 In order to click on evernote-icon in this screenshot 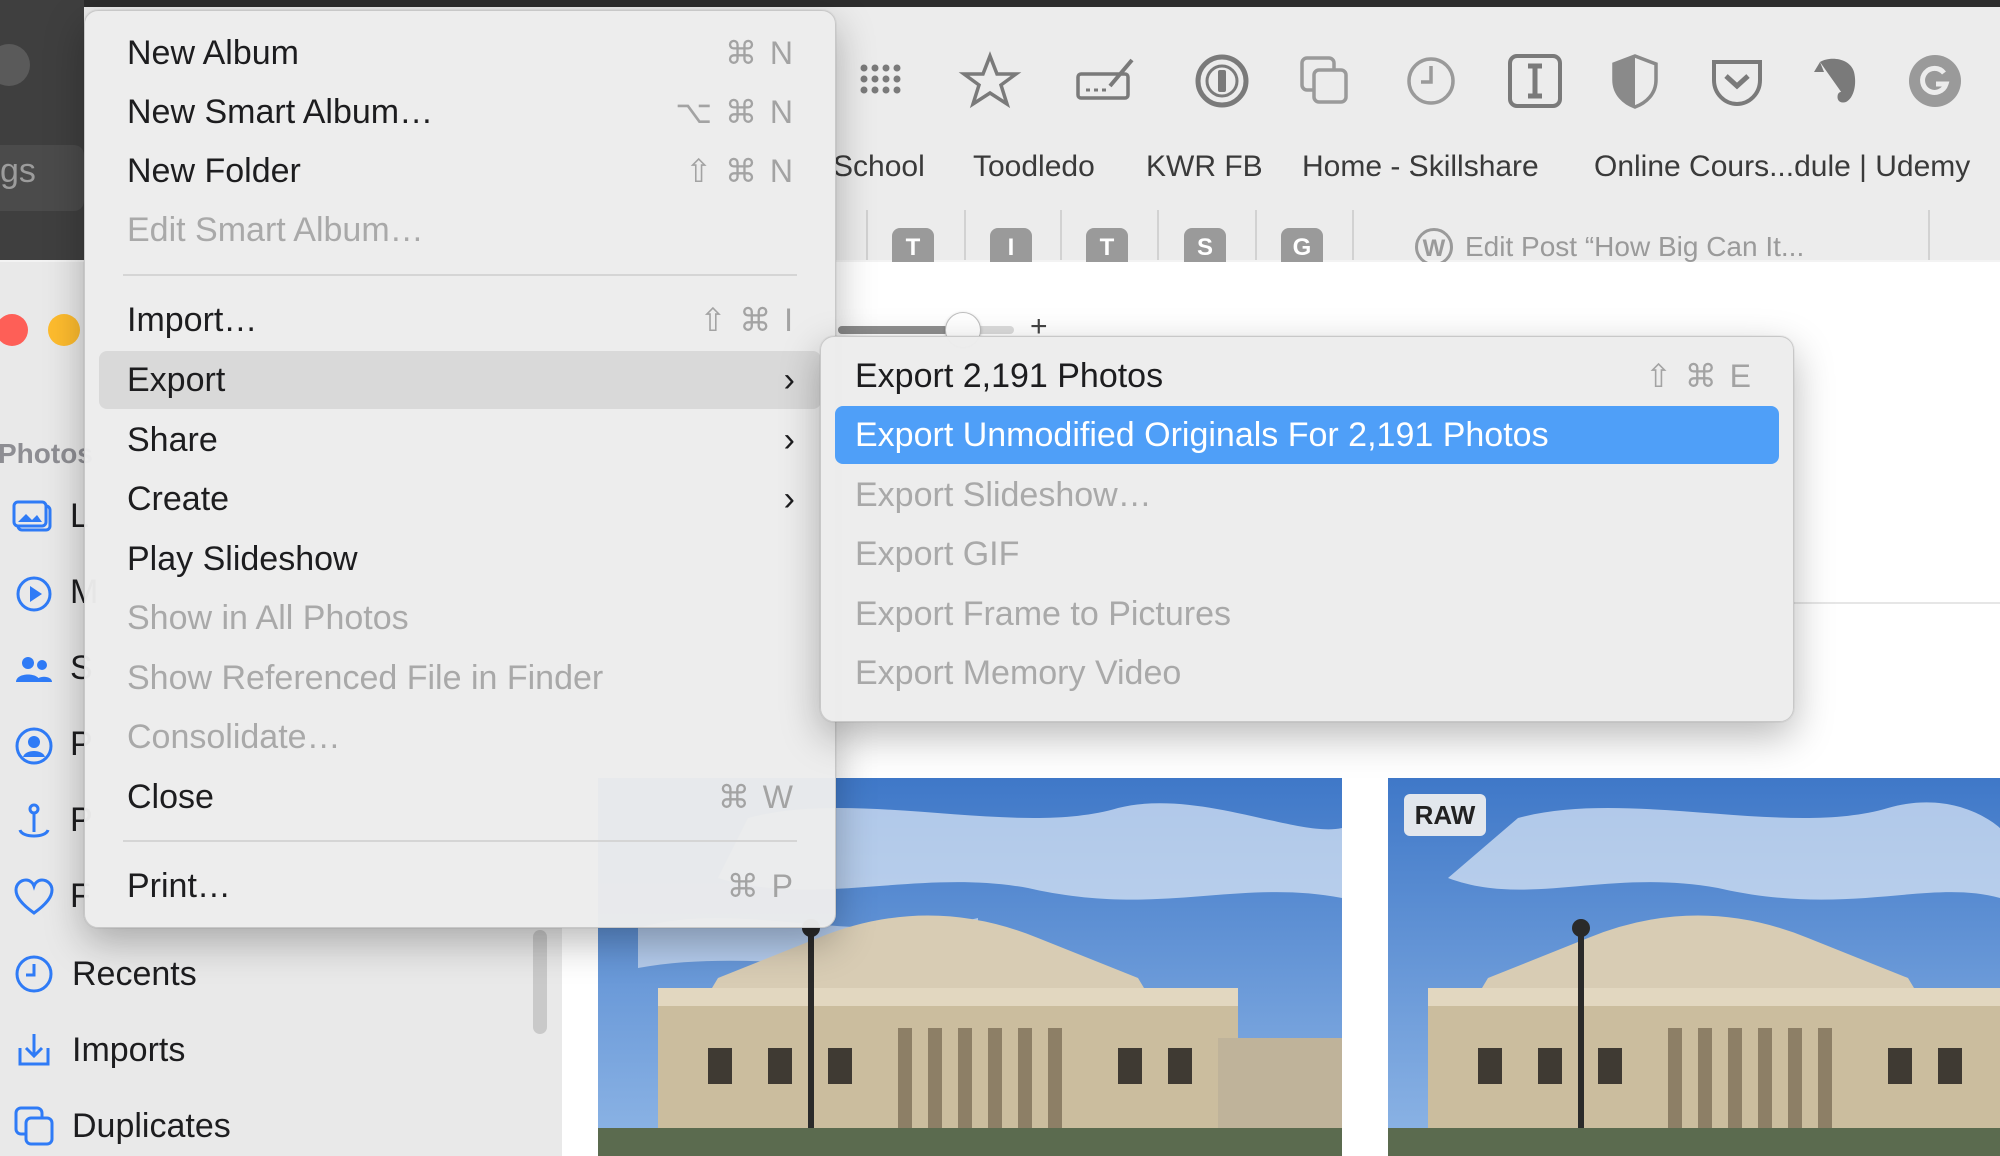, I will do `click(1835, 81)`.